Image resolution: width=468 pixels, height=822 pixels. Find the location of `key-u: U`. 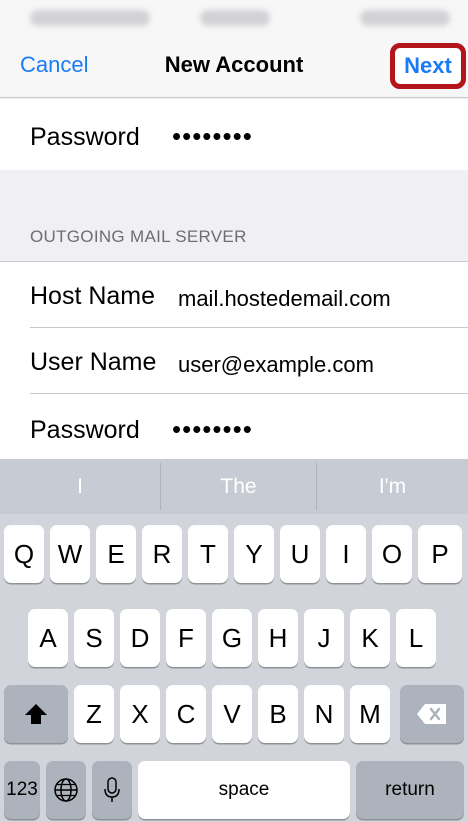

key-u: U is located at coordinates (300, 554).